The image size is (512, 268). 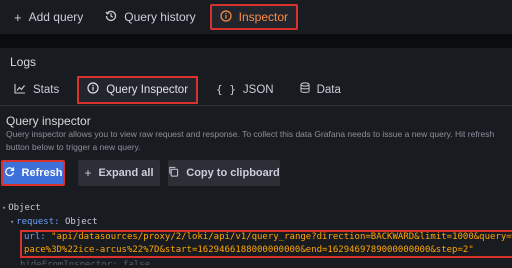 What do you see at coordinates (147, 89) in the screenshot?
I see `tab-query-inspector-label: Query Inspector` at bounding box center [147, 89].